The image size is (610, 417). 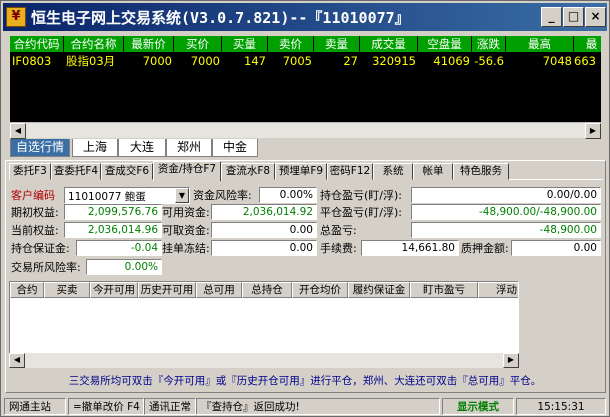 I want to click on quote-header-low: 最, so click(x=587, y=44).